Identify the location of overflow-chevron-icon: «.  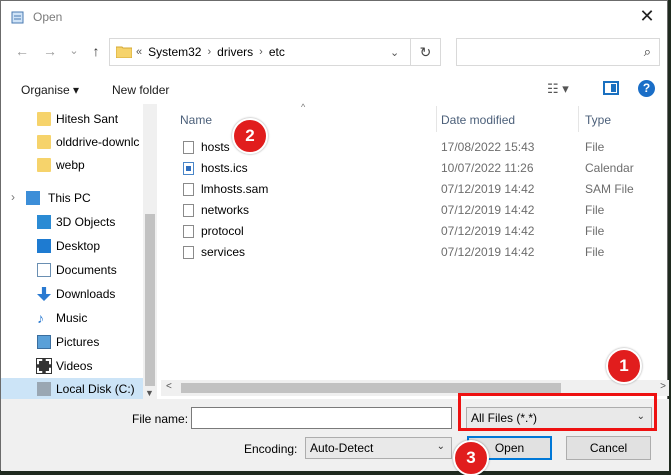
(139, 52).